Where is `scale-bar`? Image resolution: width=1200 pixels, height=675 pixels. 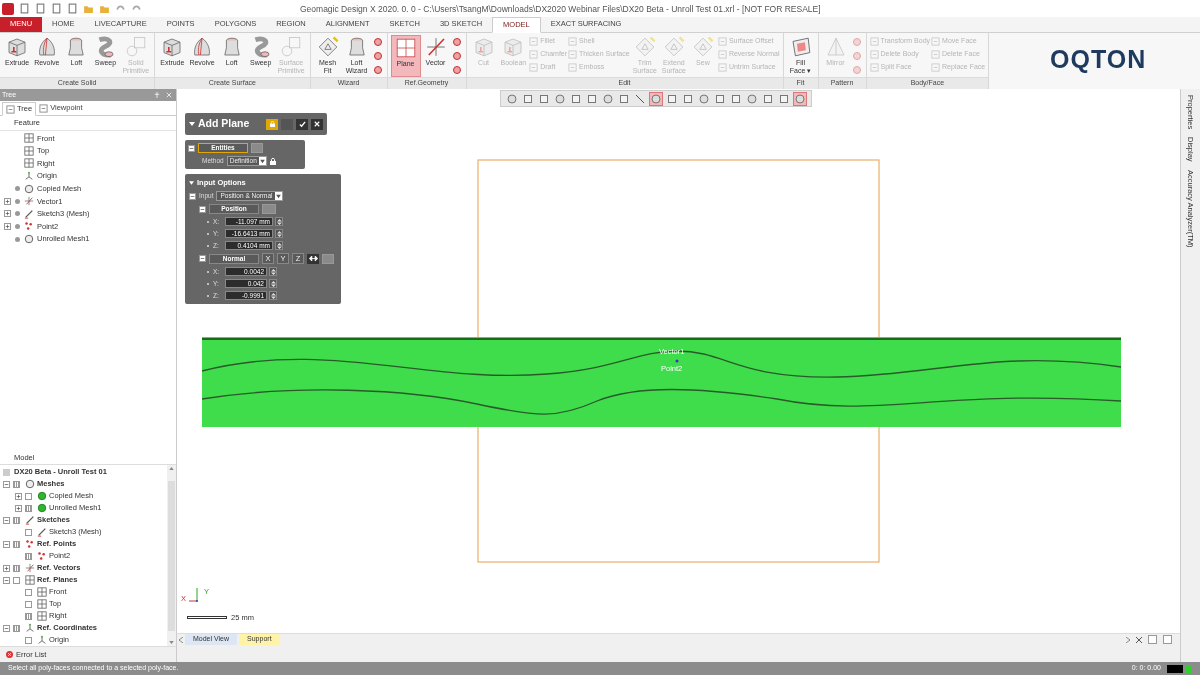
scale-bar is located at coordinates (207, 618).